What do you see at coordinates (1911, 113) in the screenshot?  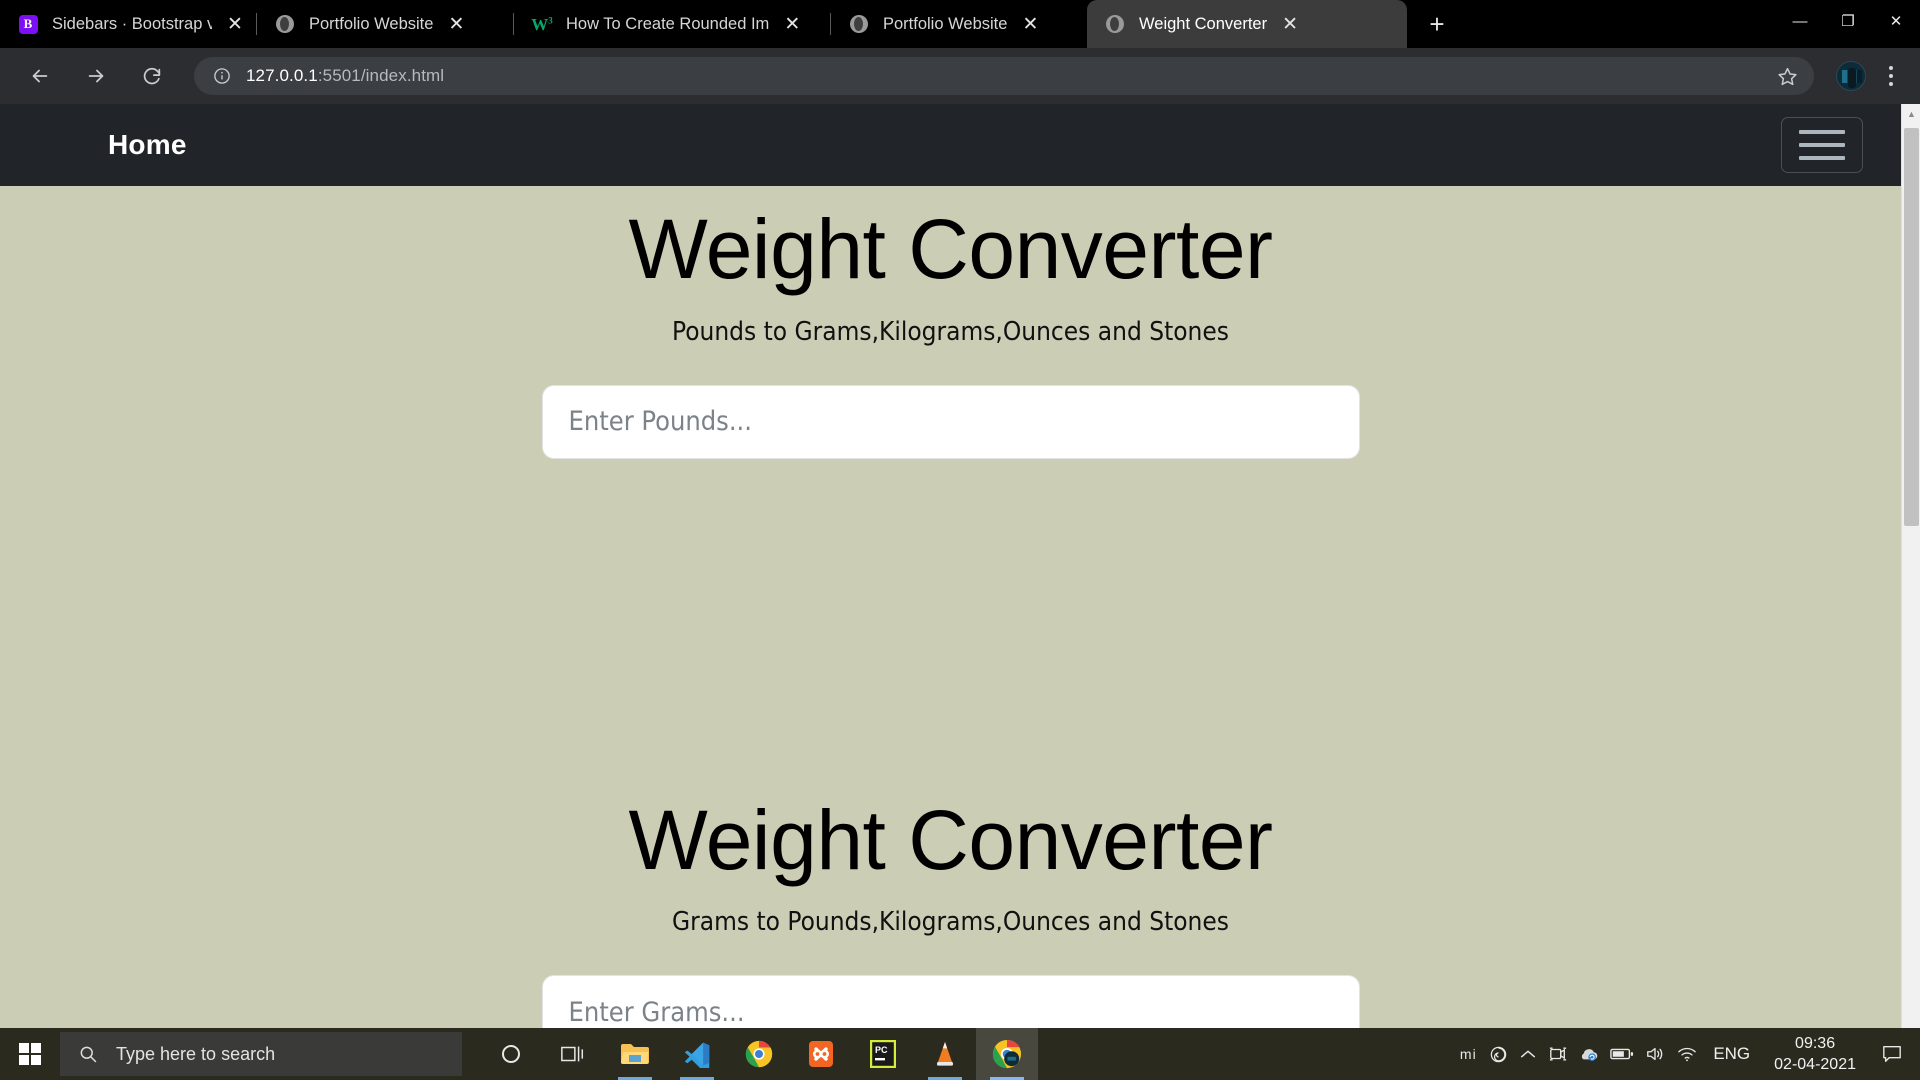 I see `scroll-up-arrow-icon: ▲` at bounding box center [1911, 113].